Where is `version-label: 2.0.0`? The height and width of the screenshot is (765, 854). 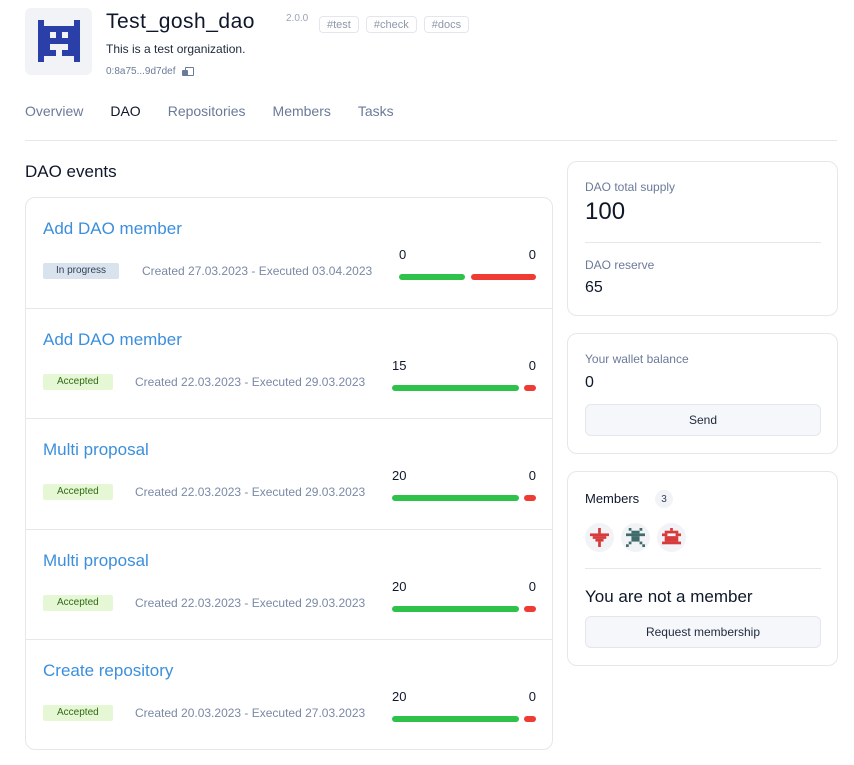 version-label: 2.0.0 is located at coordinates (297, 18).